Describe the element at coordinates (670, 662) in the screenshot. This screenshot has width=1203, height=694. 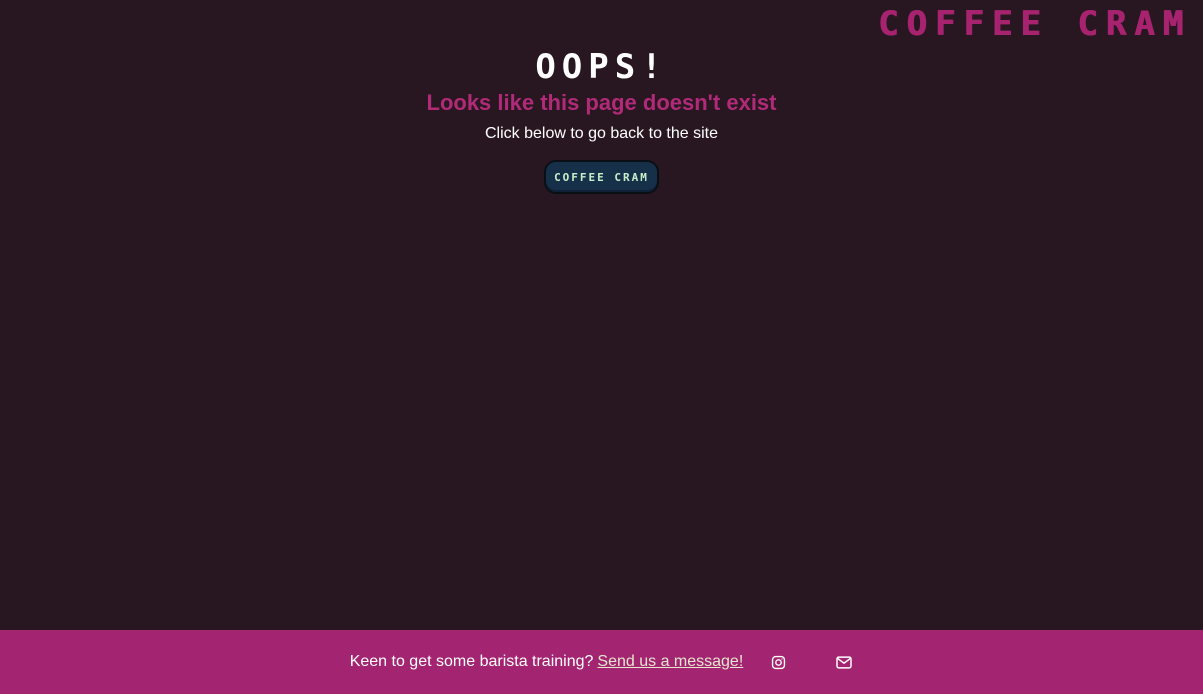
I see `contact-link: Send us a message!` at that location.